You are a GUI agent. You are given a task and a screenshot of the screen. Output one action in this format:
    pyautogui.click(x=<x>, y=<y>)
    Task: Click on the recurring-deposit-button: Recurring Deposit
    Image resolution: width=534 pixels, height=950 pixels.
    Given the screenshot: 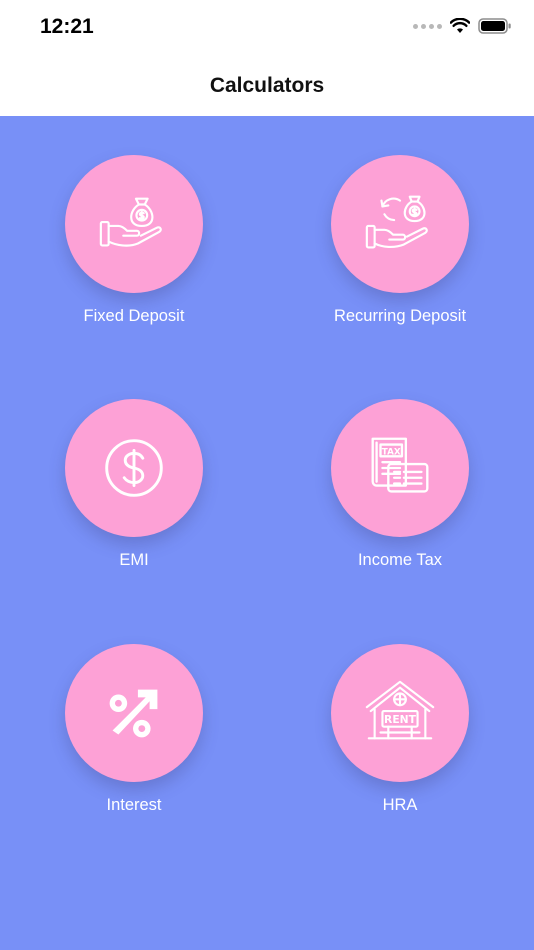 What is the action you would take?
    pyautogui.click(x=400, y=255)
    